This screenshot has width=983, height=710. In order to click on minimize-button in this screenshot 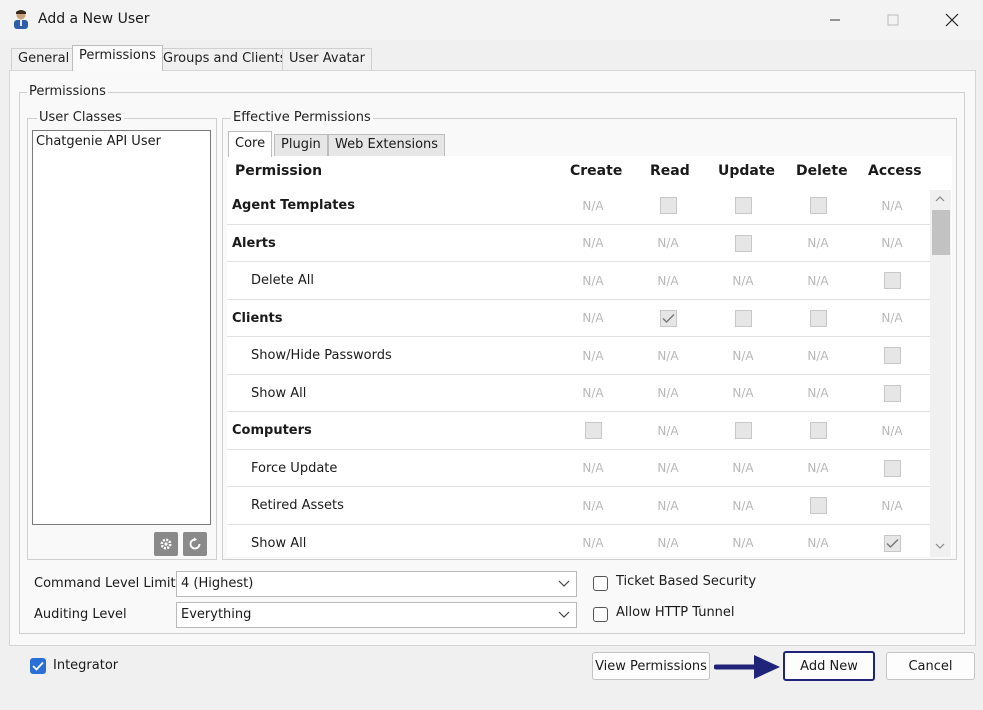, I will do `click(835, 20)`.